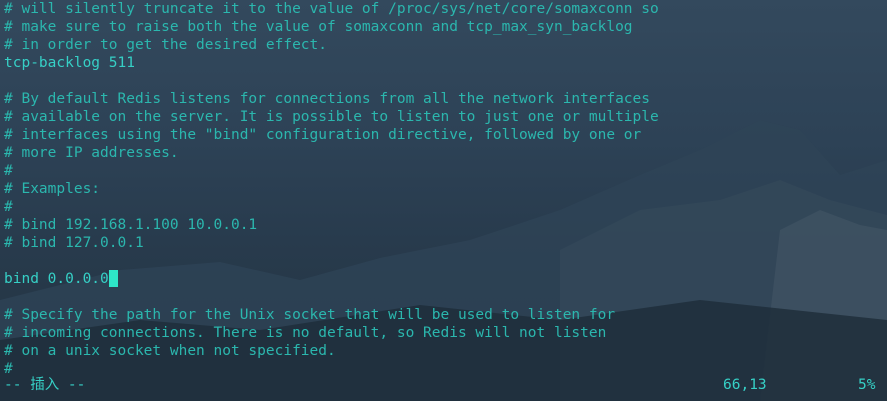  I want to click on buffer-line-9: # more IP addresses., so click(91, 153).